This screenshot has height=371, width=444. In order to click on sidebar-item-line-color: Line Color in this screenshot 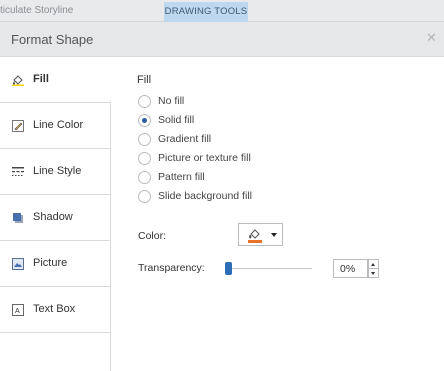, I will do `click(55, 126)`.